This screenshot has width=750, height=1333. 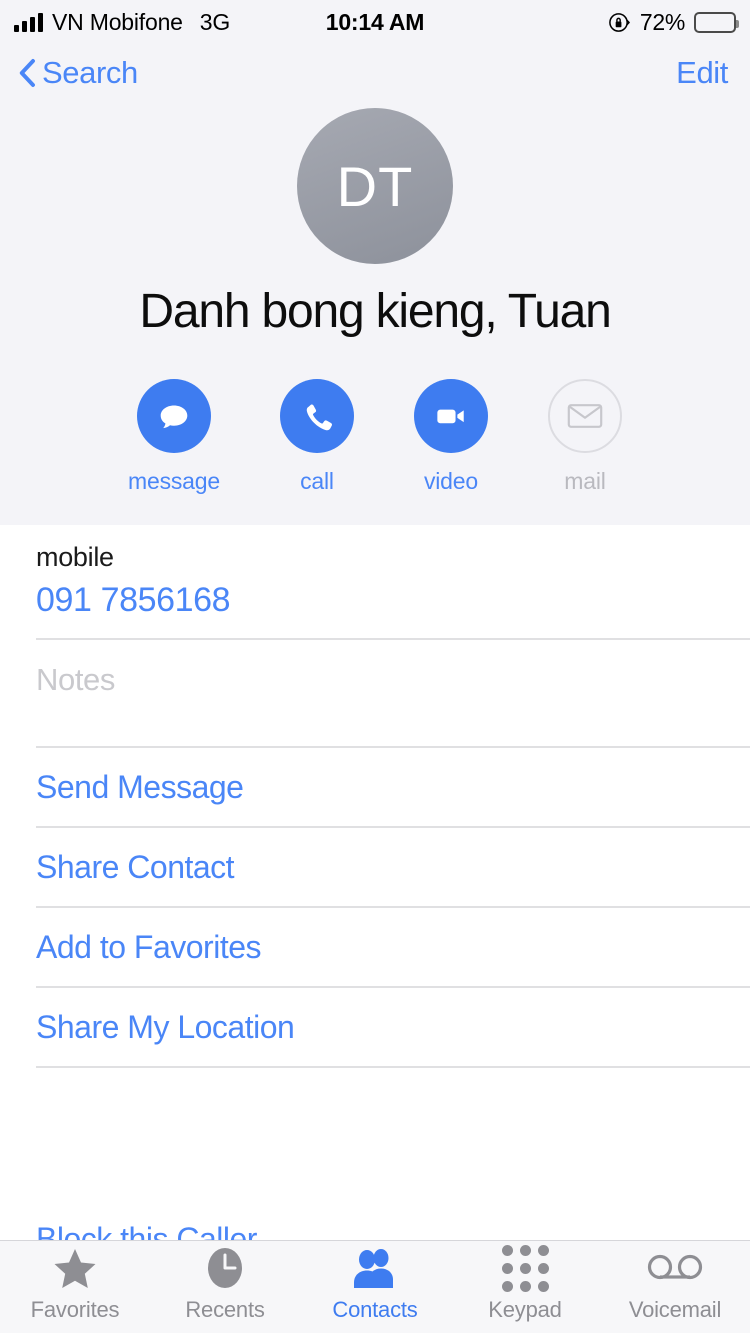 I want to click on envelope-icon, so click(x=584, y=415).